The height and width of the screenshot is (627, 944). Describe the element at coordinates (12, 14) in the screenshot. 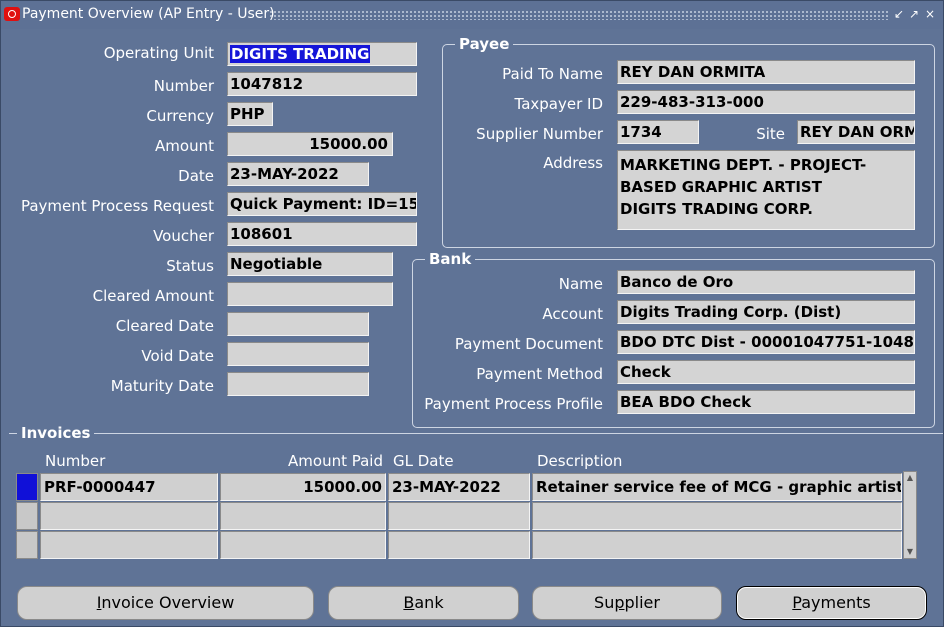

I see `oracle-app-icon` at that location.